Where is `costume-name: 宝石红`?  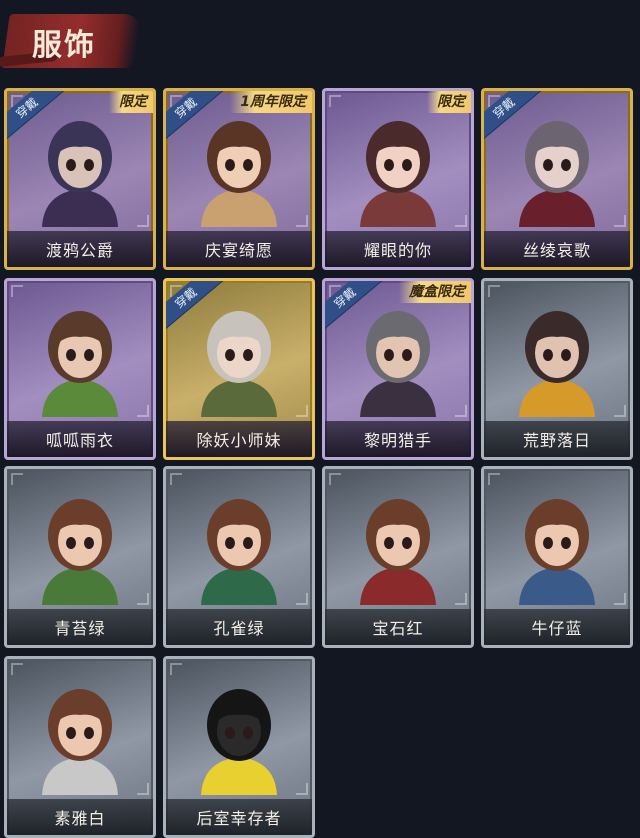
costume-name: 宝石红 is located at coordinates (398, 627).